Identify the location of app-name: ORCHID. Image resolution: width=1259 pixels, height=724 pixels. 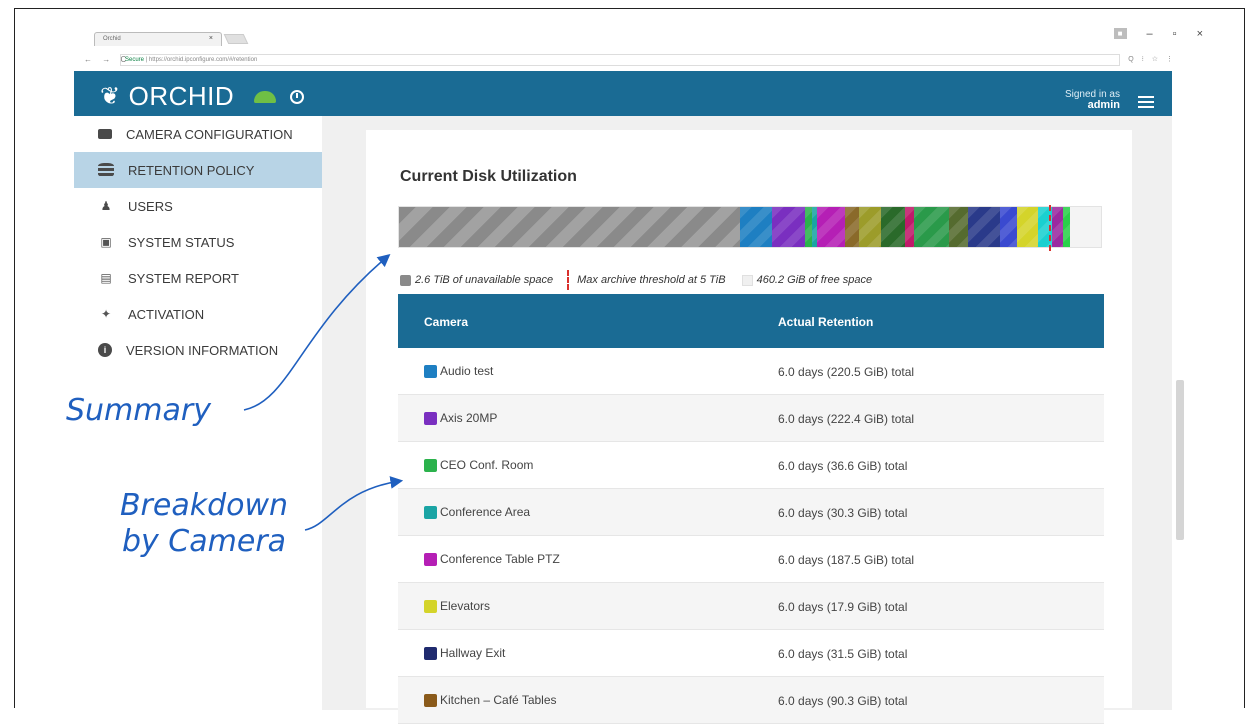
(181, 96).